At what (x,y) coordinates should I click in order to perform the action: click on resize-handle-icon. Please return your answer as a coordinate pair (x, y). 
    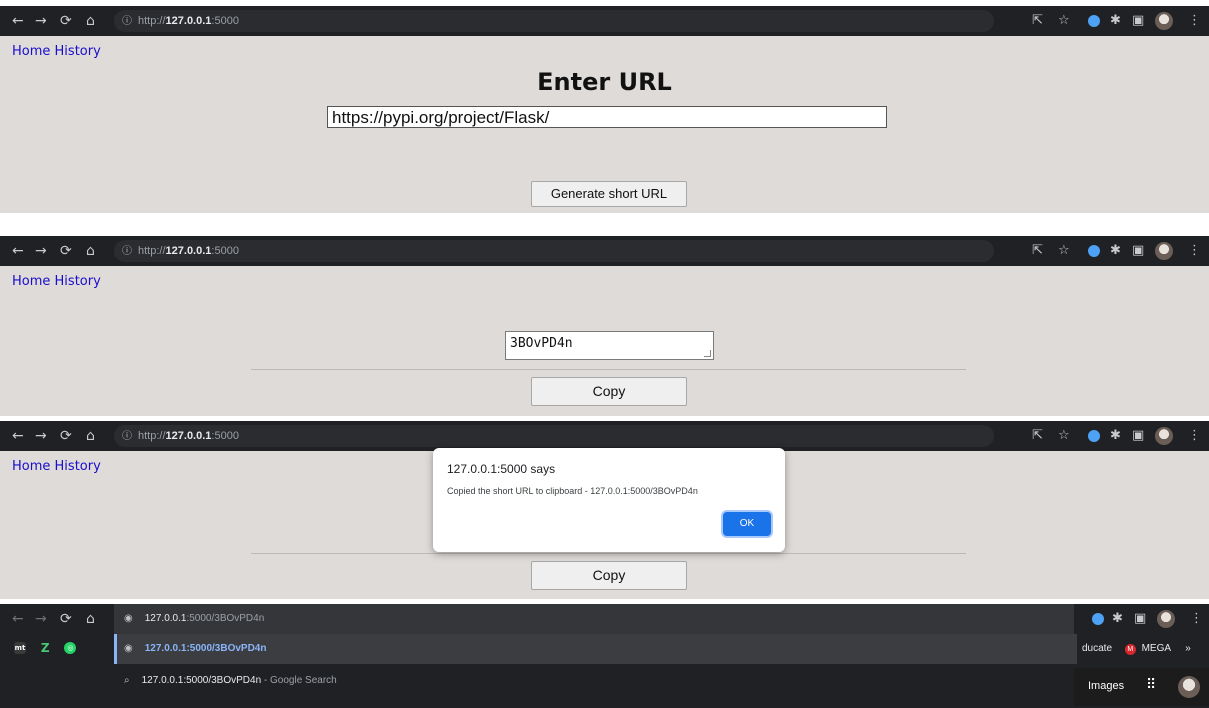
    Looking at the image, I should click on (707, 353).